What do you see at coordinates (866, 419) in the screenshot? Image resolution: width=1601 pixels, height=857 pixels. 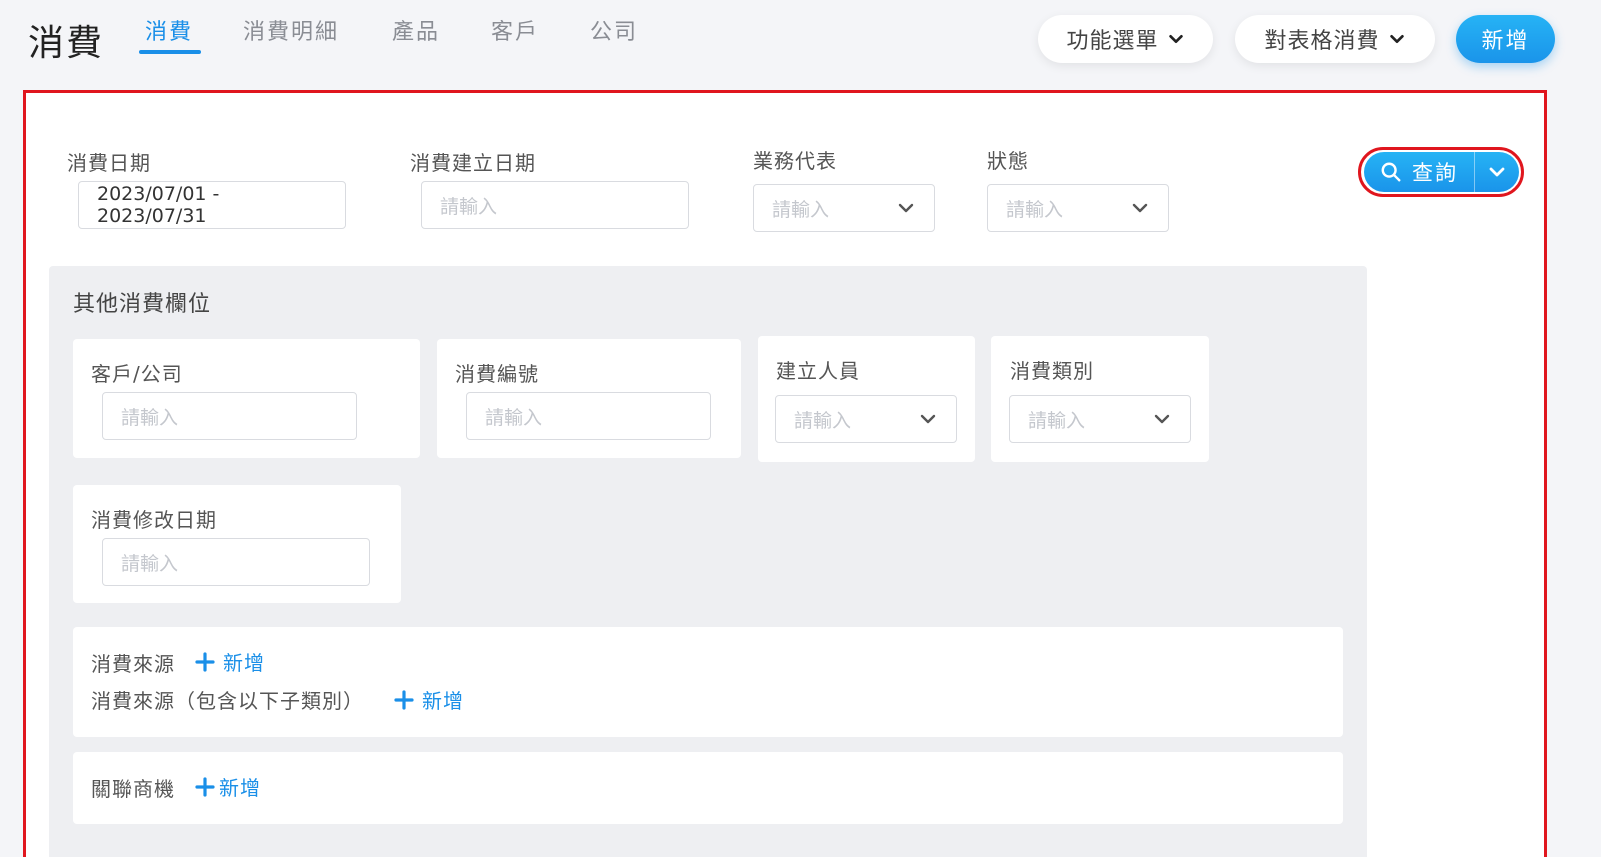 I see `creator-select: 請輸入` at bounding box center [866, 419].